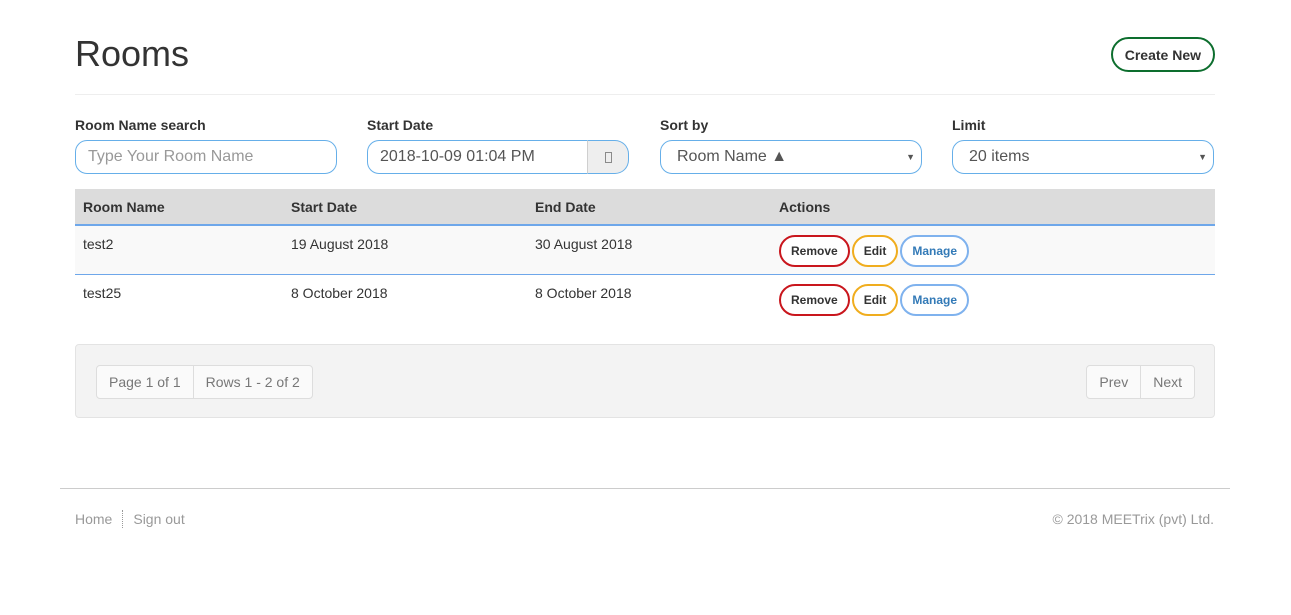 Image resolution: width=1291 pixels, height=615 pixels. Describe the element at coordinates (805, 206) in the screenshot. I see `column-header-actions: Actions` at that location.